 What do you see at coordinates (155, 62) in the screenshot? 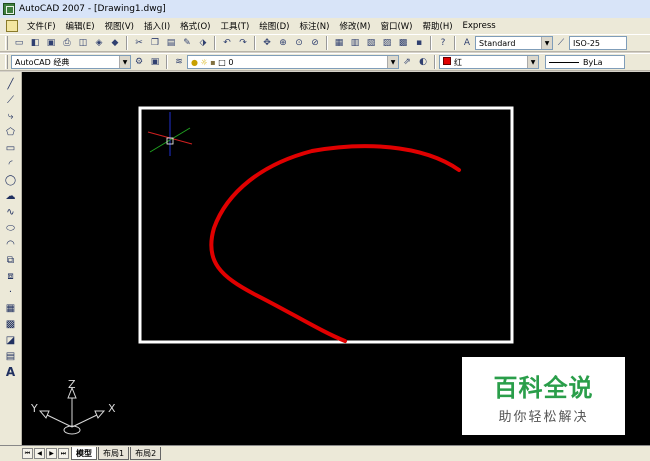
I see `workspace-save-icon: ▣` at bounding box center [155, 62].